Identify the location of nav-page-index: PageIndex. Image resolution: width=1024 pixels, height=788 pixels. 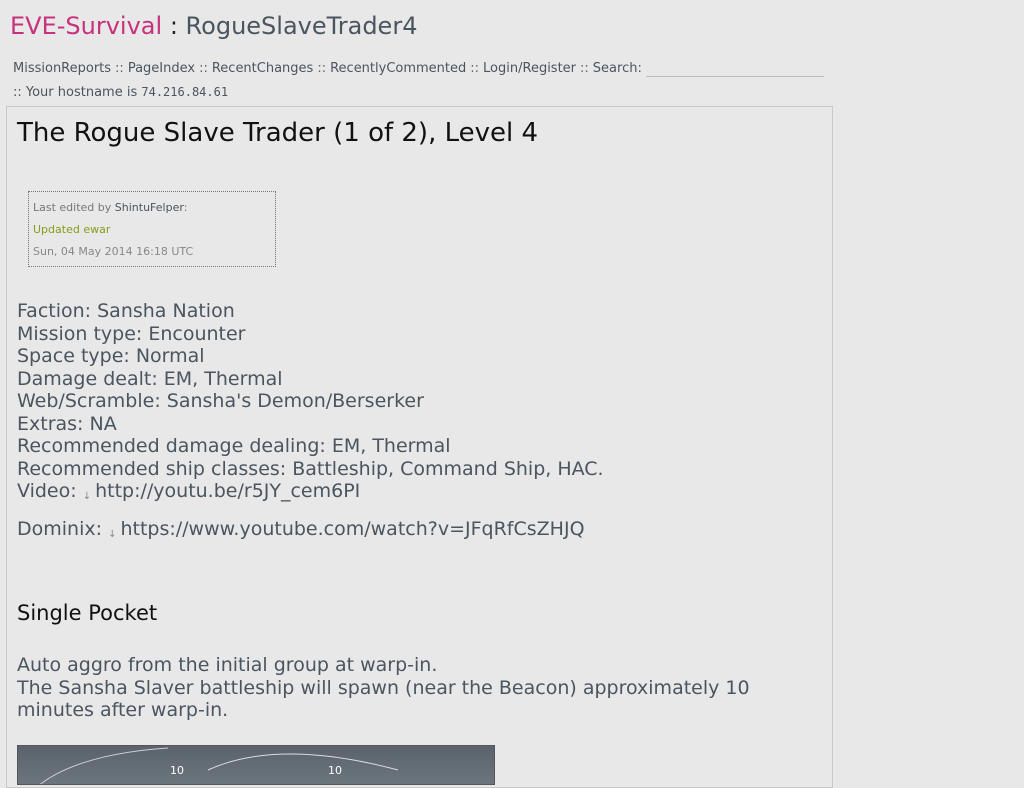
(161, 68).